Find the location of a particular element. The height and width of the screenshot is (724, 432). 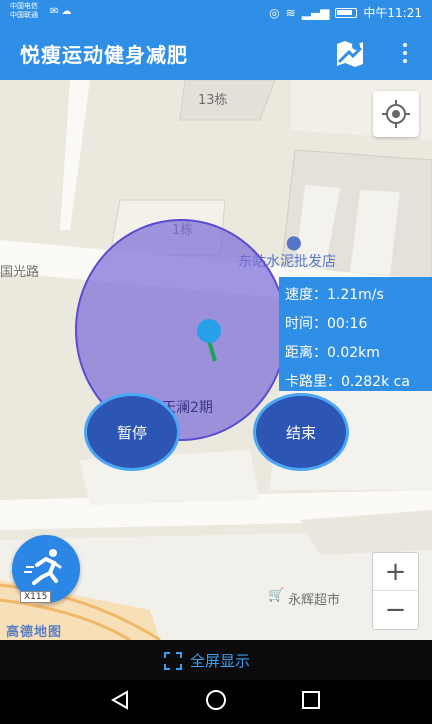

location-status-icon: ◎ is located at coordinates (274, 12).